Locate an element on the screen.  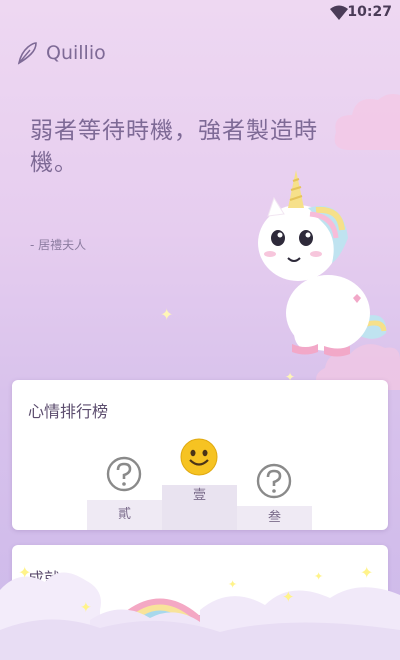
podium-rank-label: 壹 is located at coordinates (199, 495).